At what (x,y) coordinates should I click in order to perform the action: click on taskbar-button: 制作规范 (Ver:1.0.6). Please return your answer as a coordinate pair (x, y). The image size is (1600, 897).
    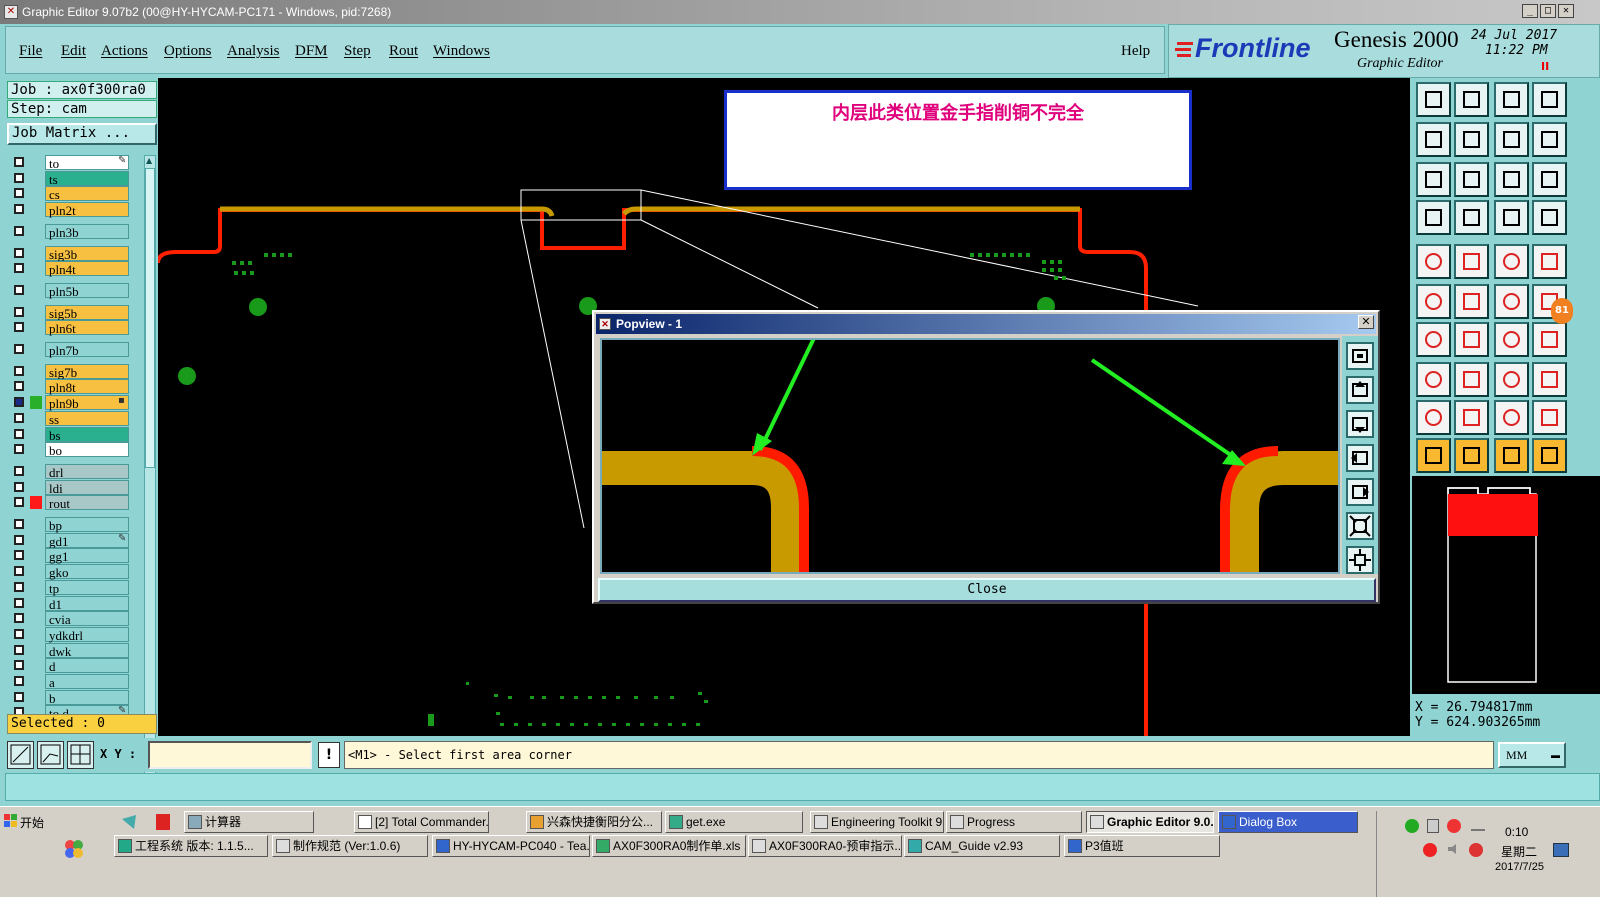
    Looking at the image, I should click on (350, 846).